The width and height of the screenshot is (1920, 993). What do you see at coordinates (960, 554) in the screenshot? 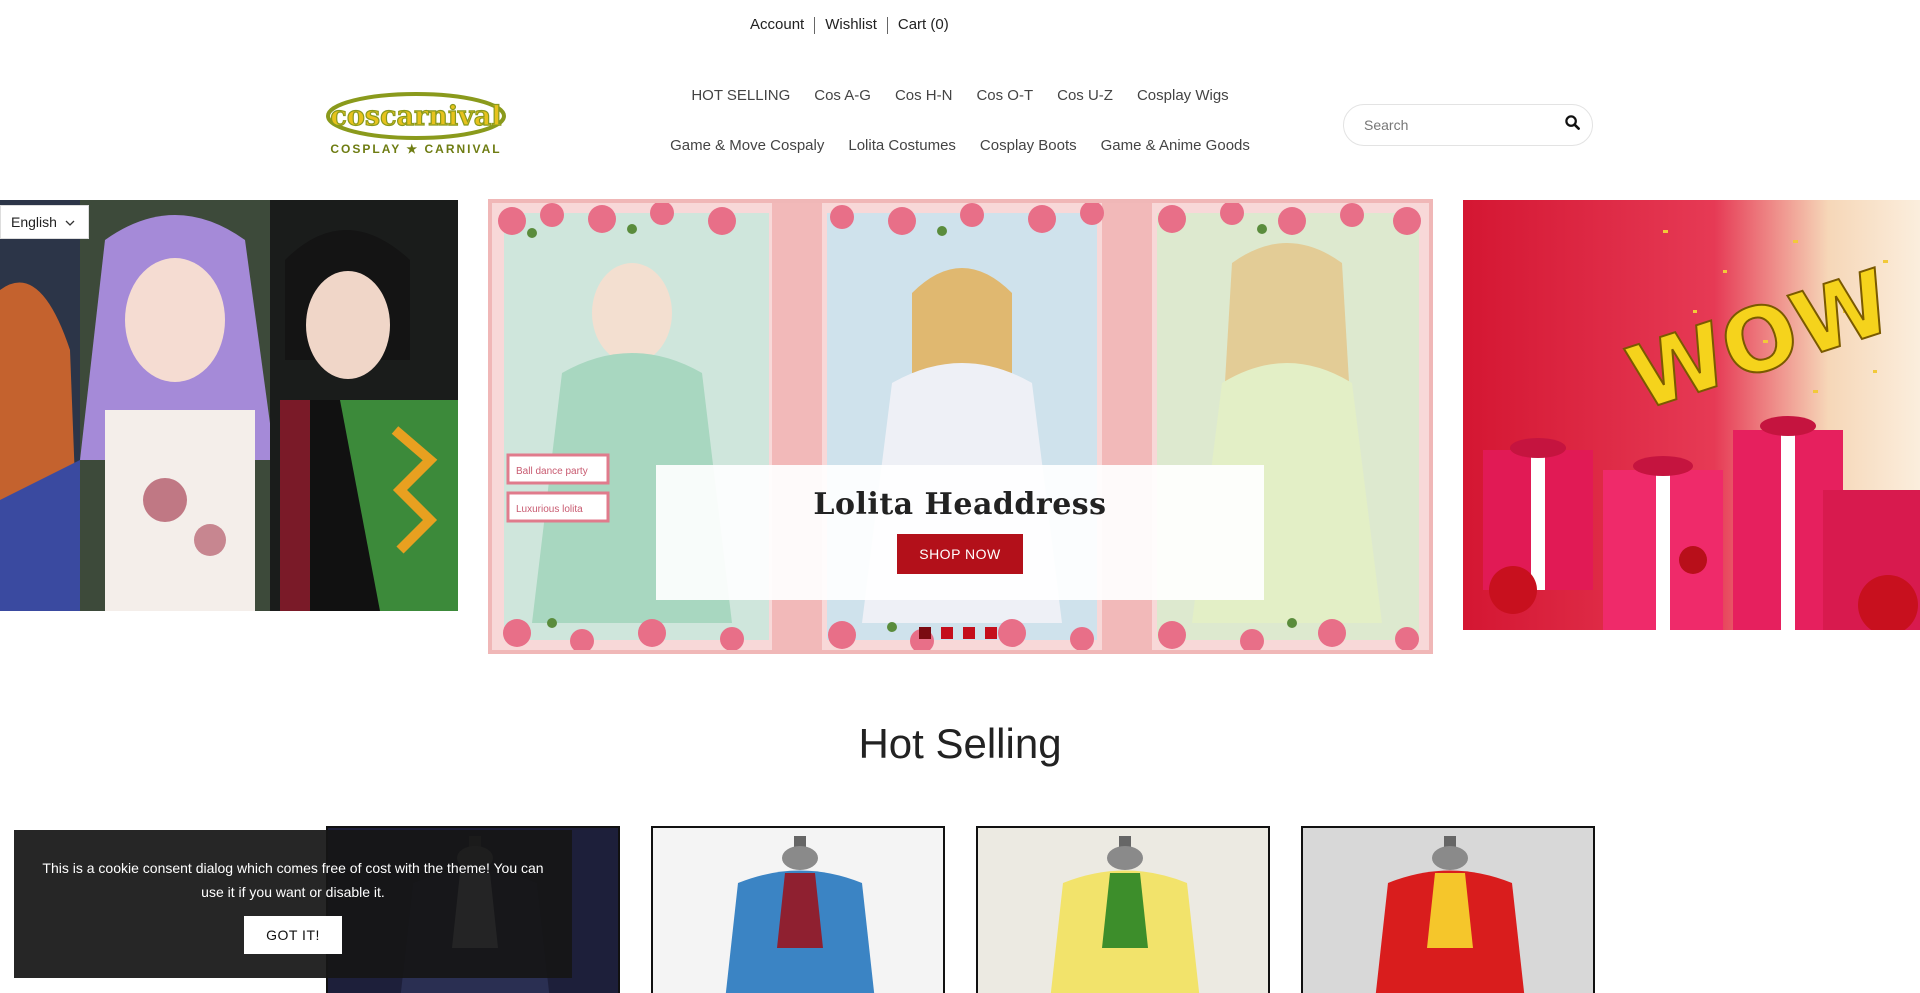
I see `shop-now-button: SHOP NOW` at bounding box center [960, 554].